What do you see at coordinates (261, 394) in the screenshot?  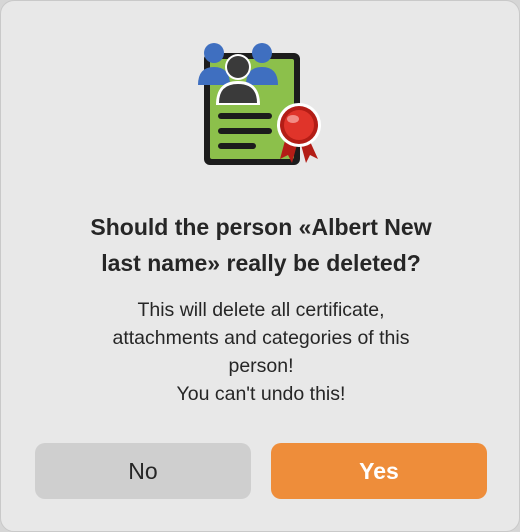 I see `dialog-message-line: You can't undo this!` at bounding box center [261, 394].